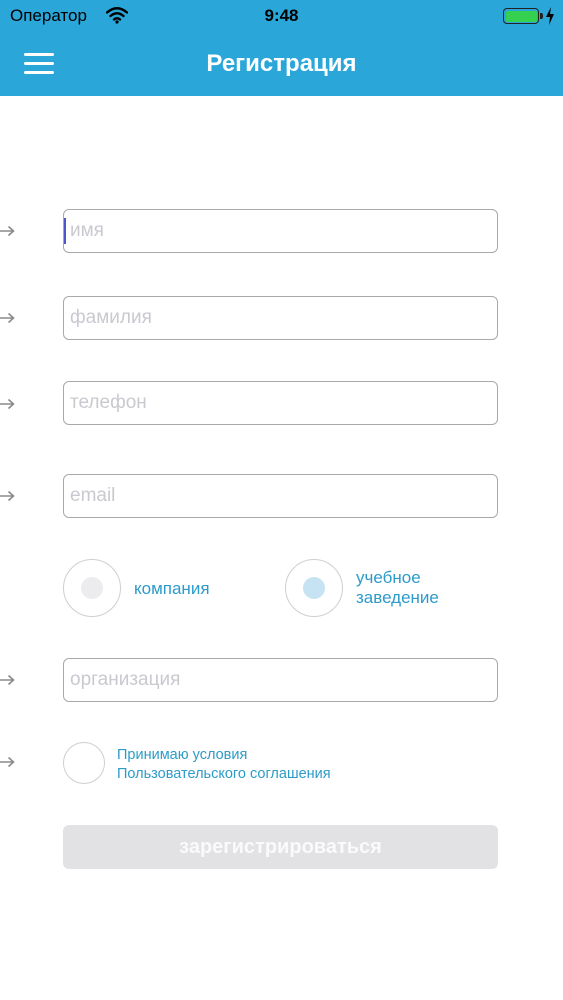  I want to click on radio-dot, so click(92, 588).